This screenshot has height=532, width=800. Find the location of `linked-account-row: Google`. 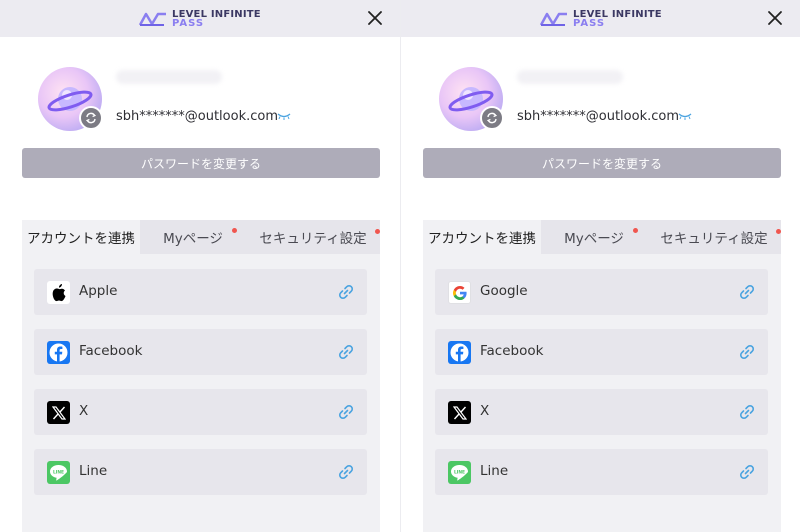

linked-account-row: Google is located at coordinates (601, 292).